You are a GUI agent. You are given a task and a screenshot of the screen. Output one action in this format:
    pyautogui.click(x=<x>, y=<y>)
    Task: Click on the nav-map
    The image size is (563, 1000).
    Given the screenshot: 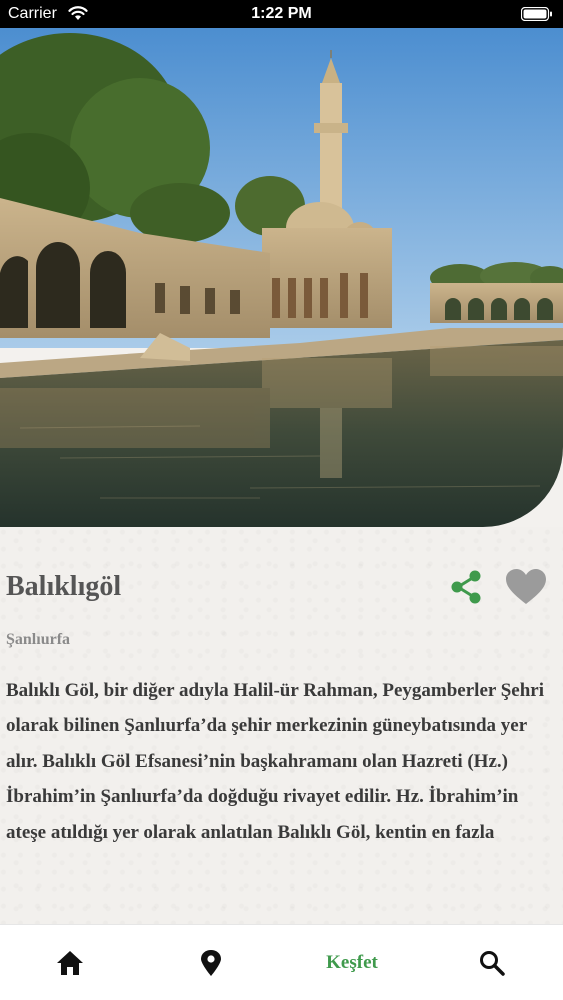 What is the action you would take?
    pyautogui.click(x=211, y=962)
    